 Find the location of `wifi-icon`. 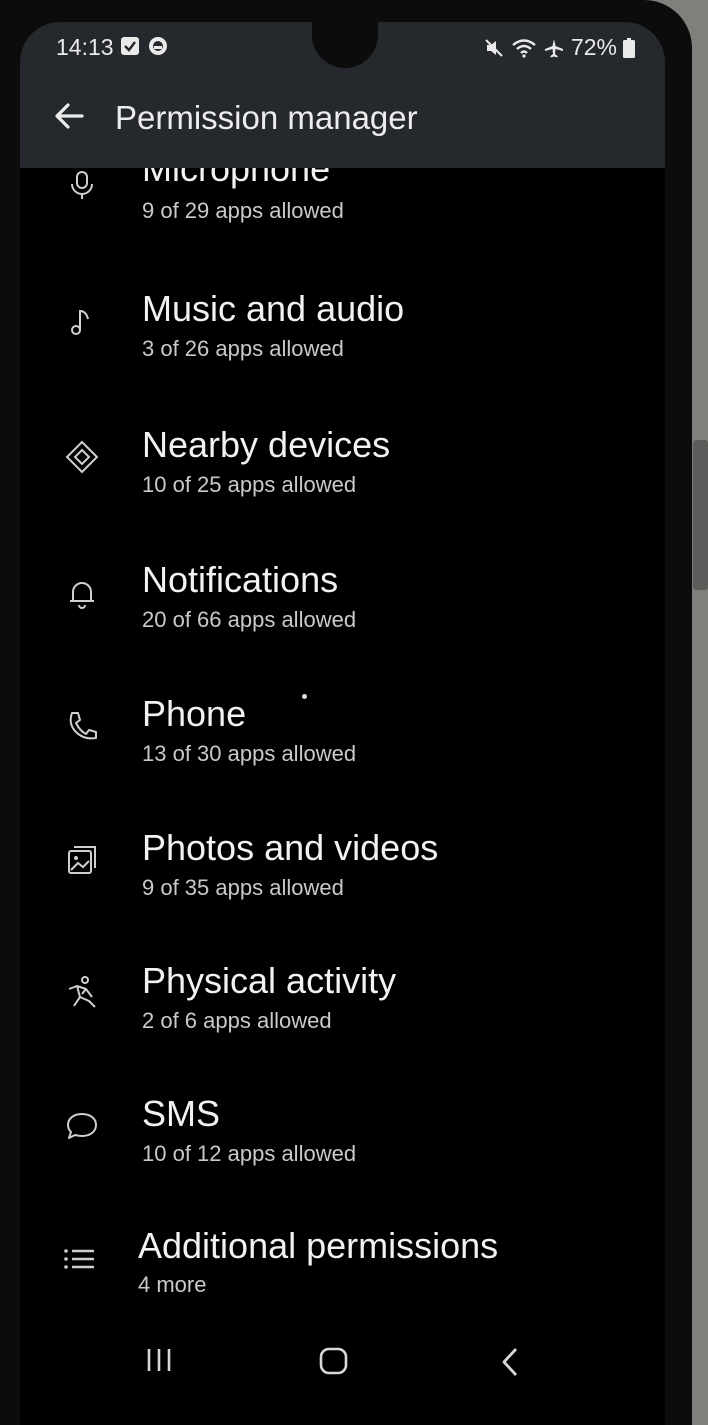

wifi-icon is located at coordinates (524, 48).